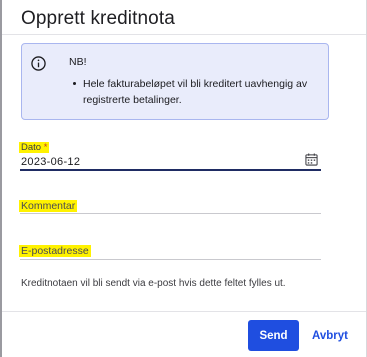 Image resolution: width=367 pixels, height=357 pixels. I want to click on comment-underline, so click(170, 213).